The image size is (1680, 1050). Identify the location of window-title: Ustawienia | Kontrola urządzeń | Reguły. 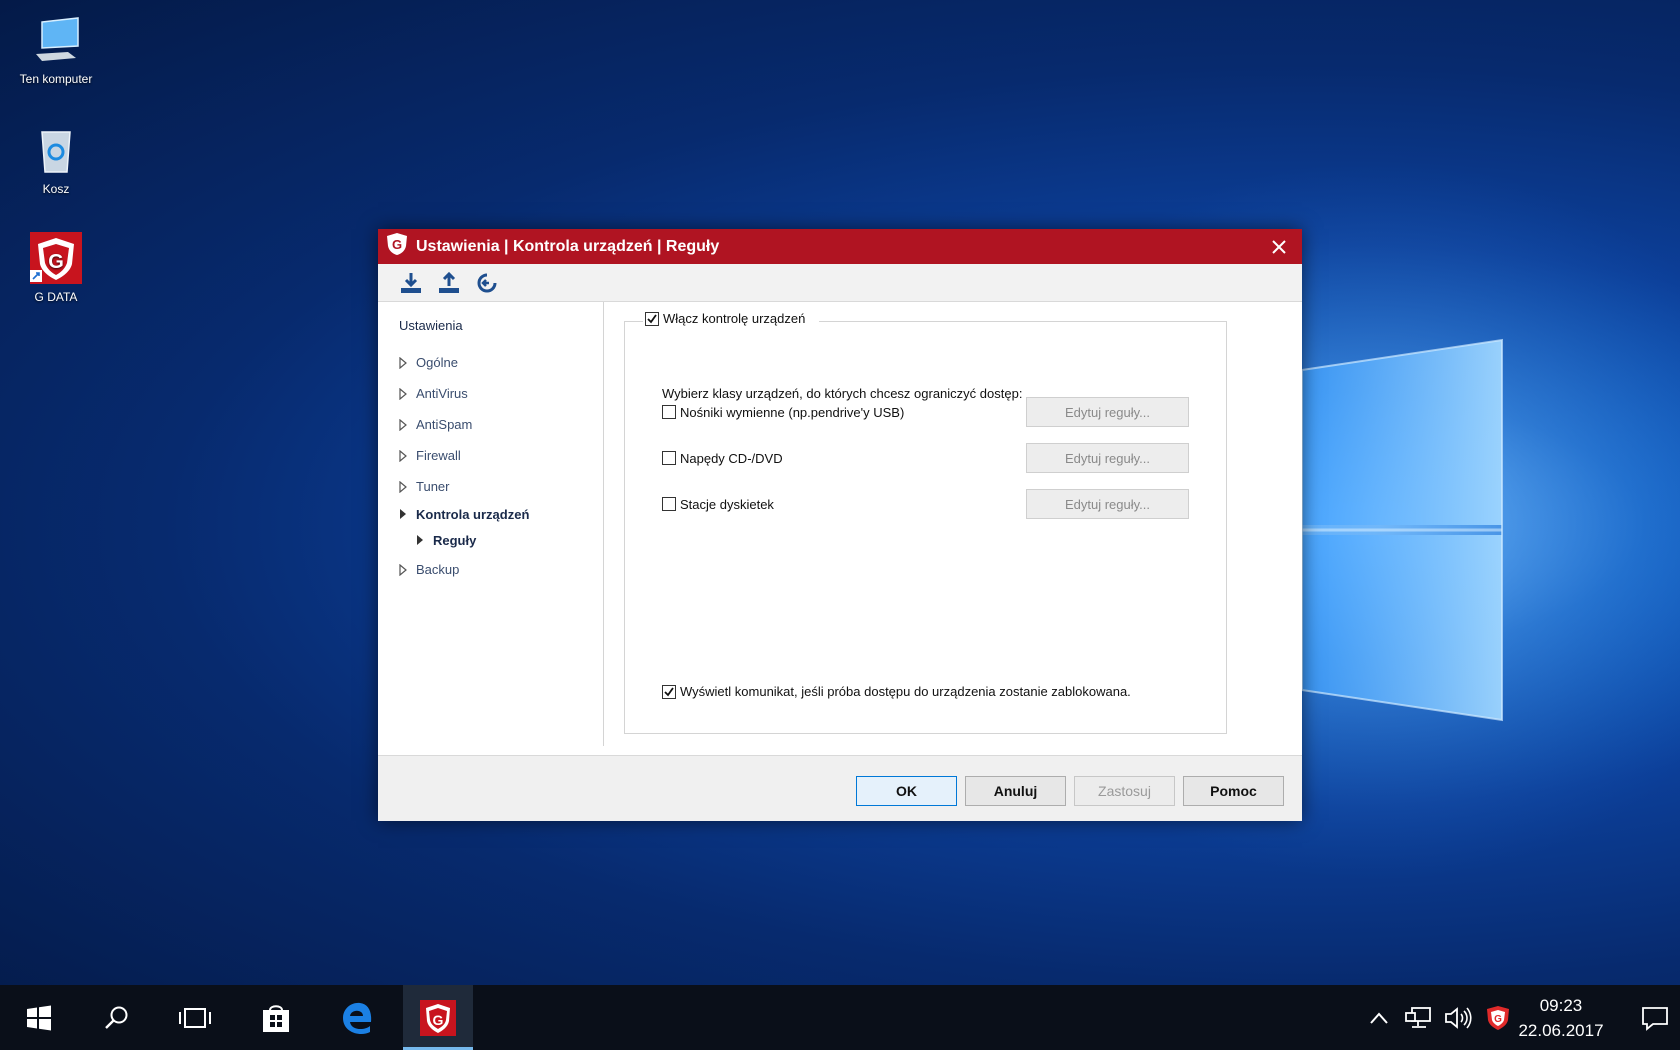
(568, 246).